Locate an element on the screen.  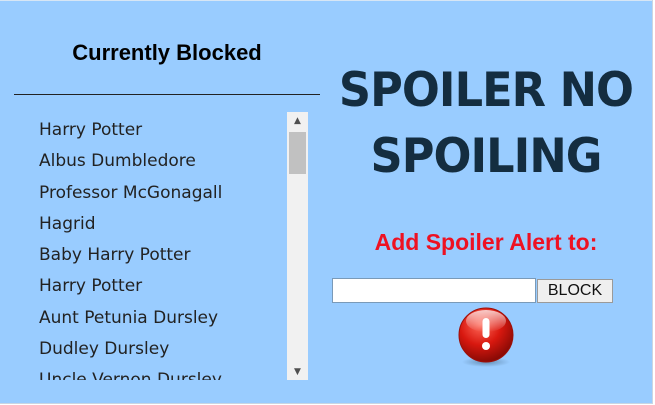
app-headline: SPOILER NO SPOILING is located at coordinates (486, 124).